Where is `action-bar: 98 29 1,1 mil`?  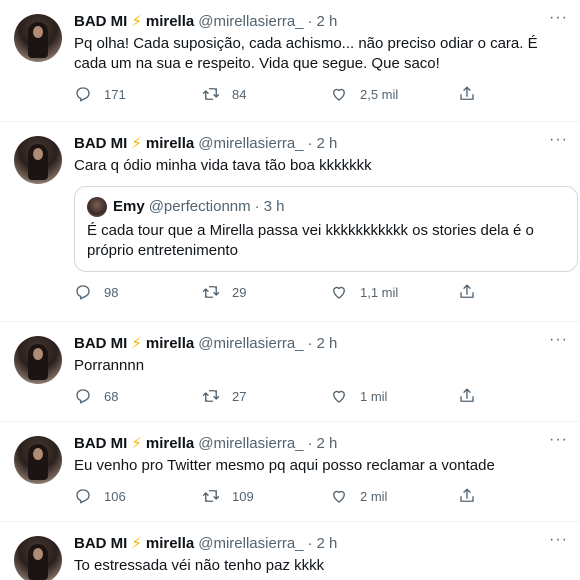 action-bar: 98 29 1,1 mil is located at coordinates (289, 292).